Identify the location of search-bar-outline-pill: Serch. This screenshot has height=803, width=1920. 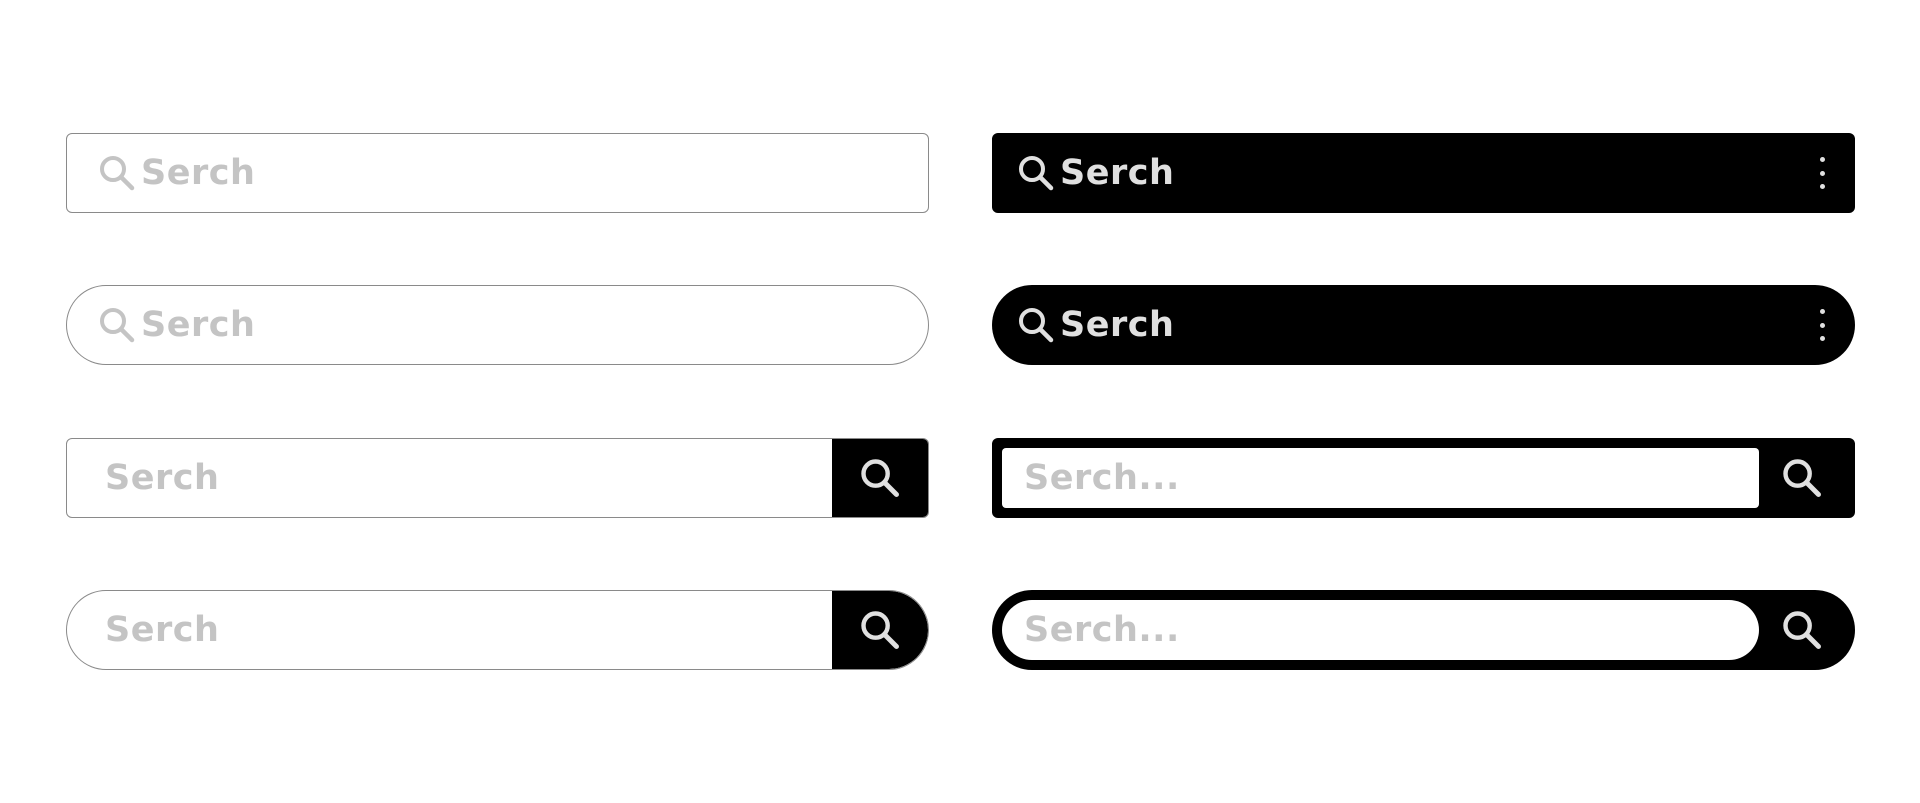
(497, 325).